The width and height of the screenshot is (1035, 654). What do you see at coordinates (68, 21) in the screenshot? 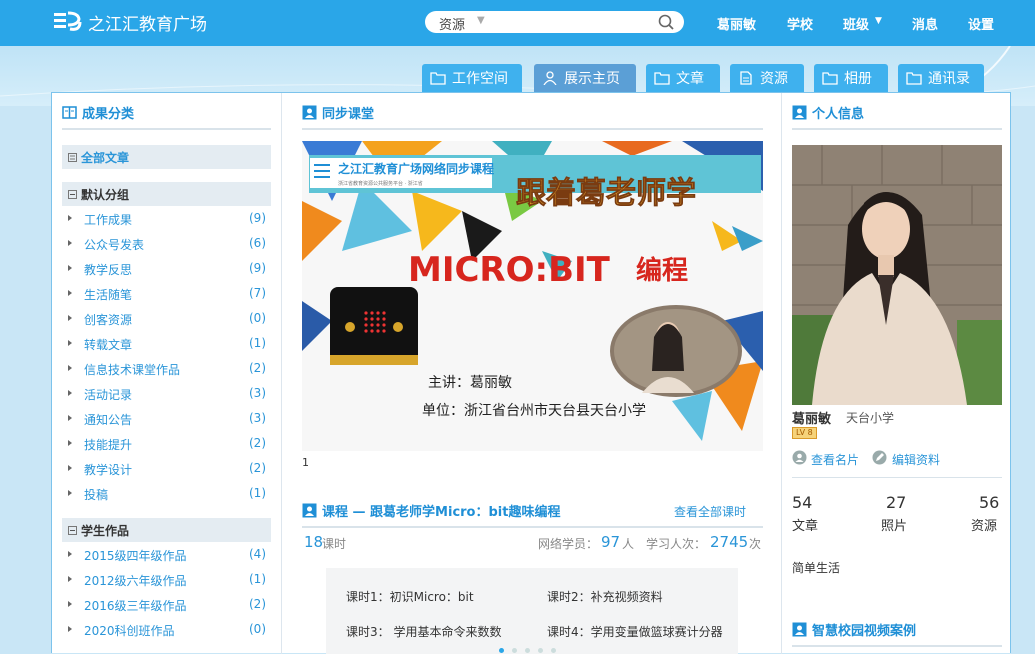
I see `logo-icon` at bounding box center [68, 21].